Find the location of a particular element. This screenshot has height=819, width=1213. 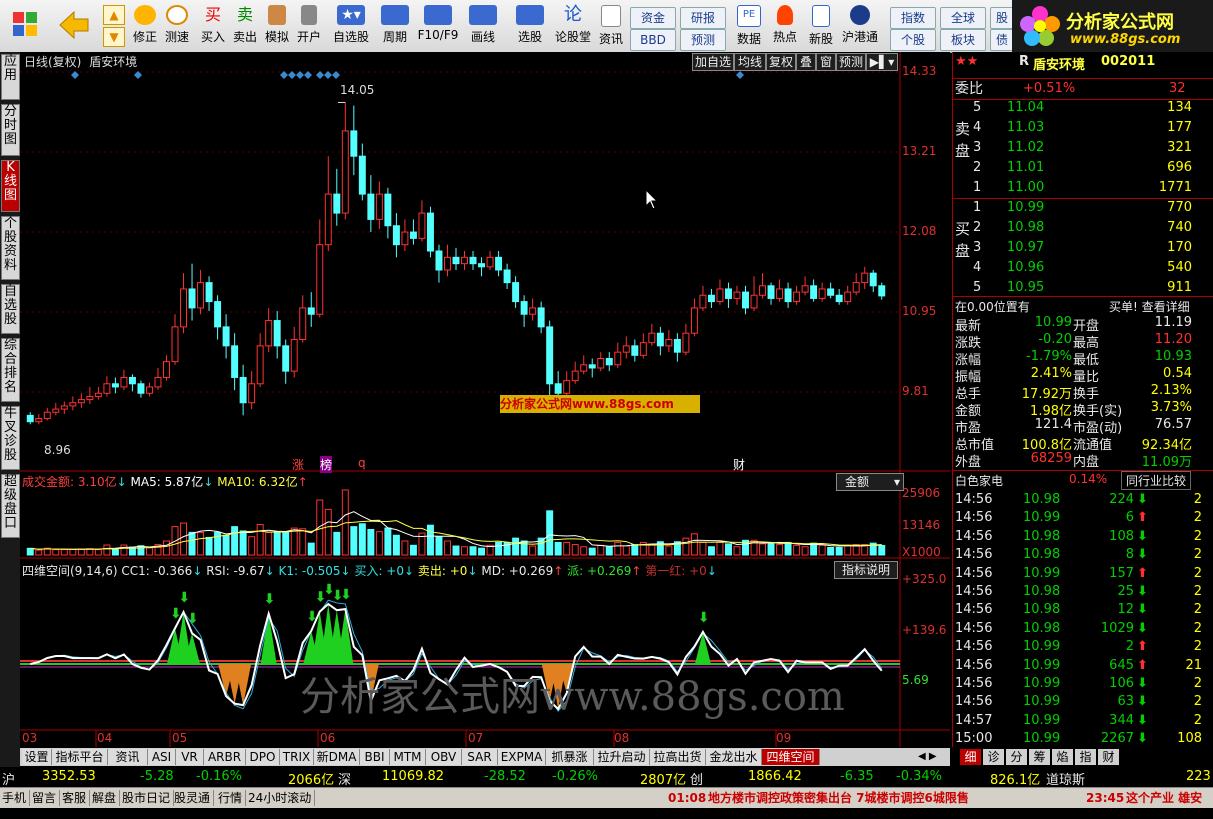

indicator-tab: ASI is located at coordinates (162, 757).